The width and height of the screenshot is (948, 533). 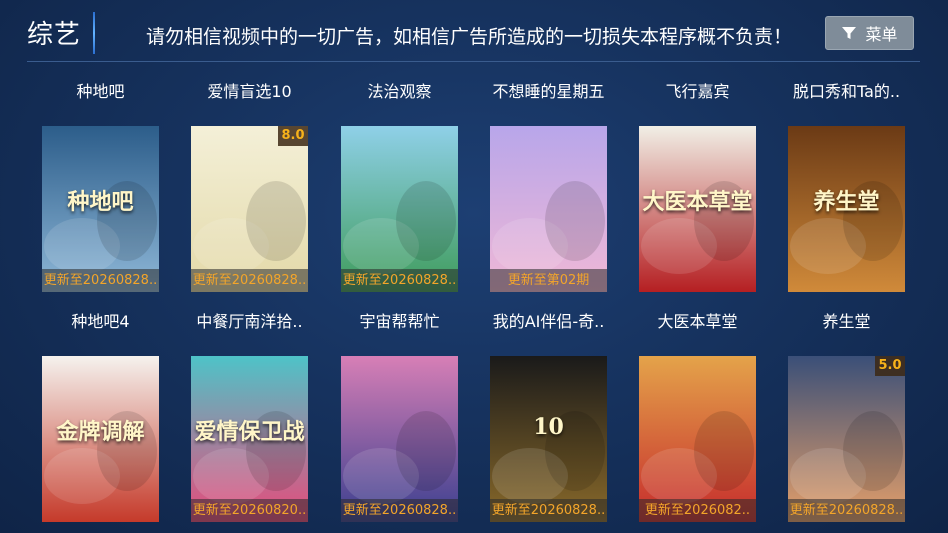 I want to click on poster-title-art: 金牌调解, so click(x=100, y=432).